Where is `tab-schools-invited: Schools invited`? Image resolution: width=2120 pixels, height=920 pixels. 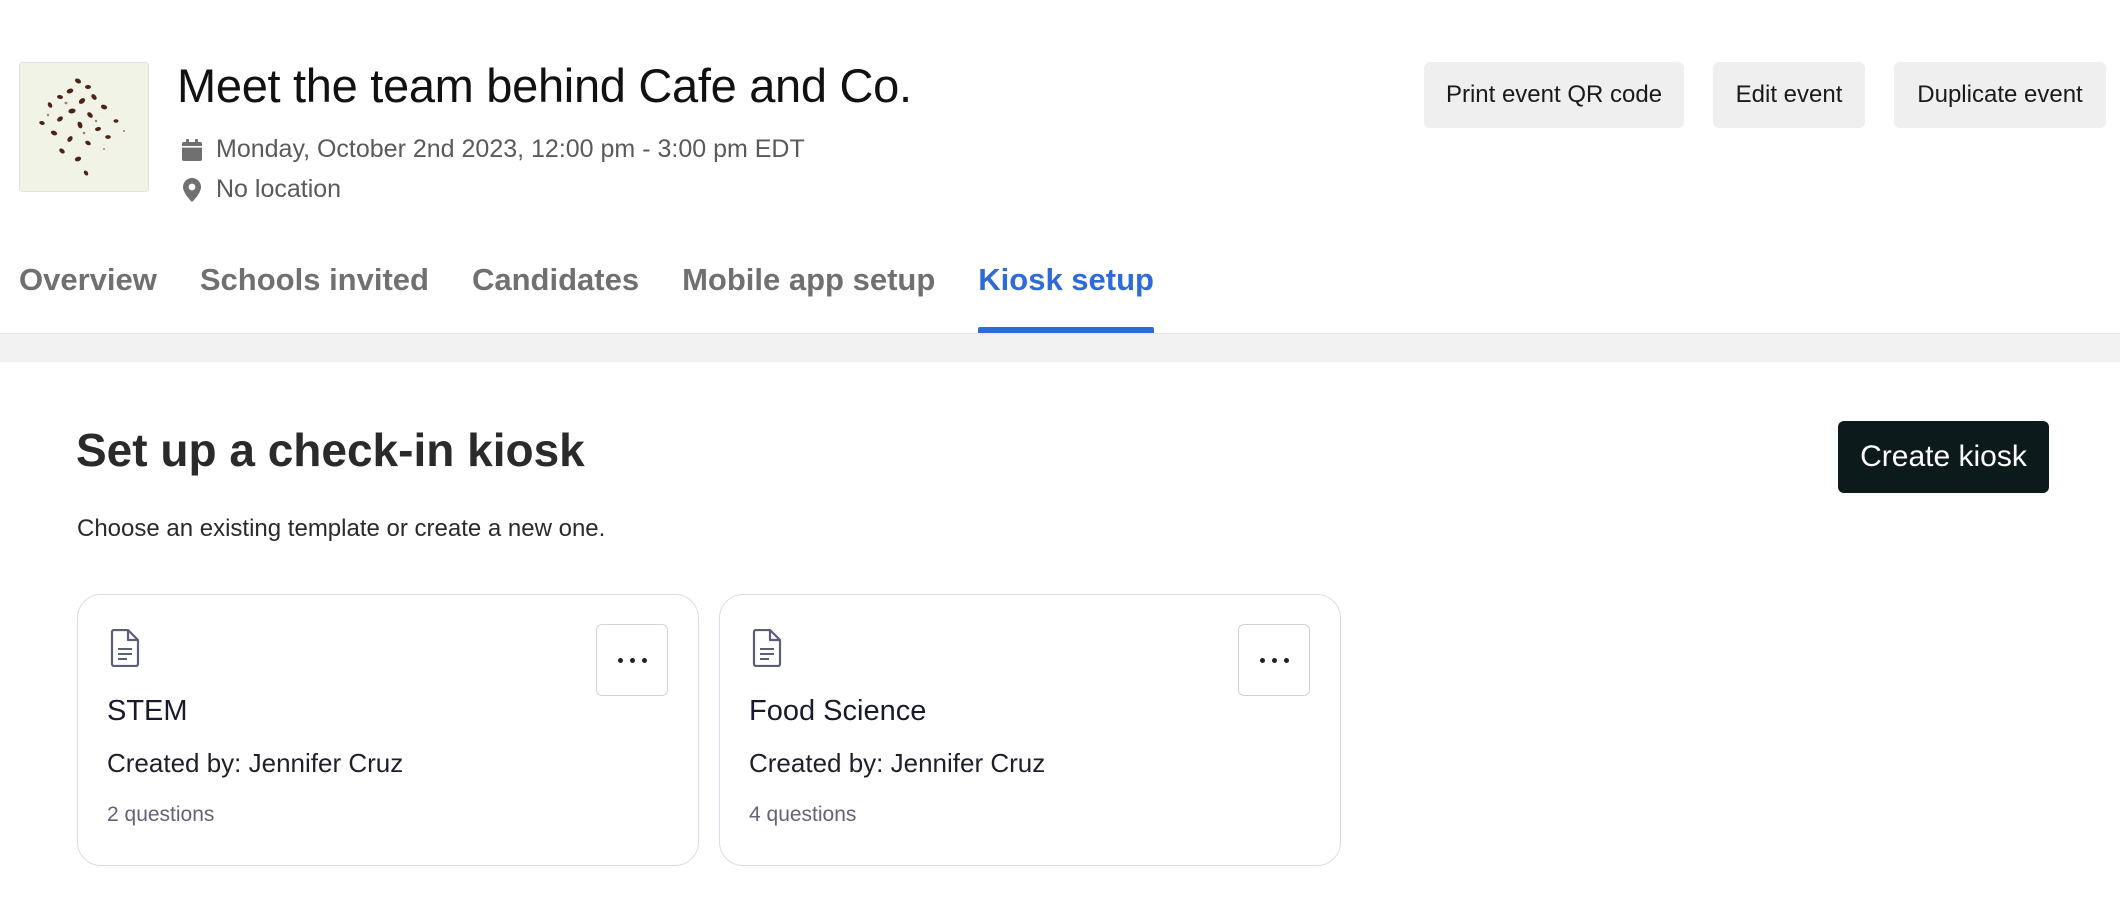 tab-schools-invited: Schools invited is located at coordinates (314, 298).